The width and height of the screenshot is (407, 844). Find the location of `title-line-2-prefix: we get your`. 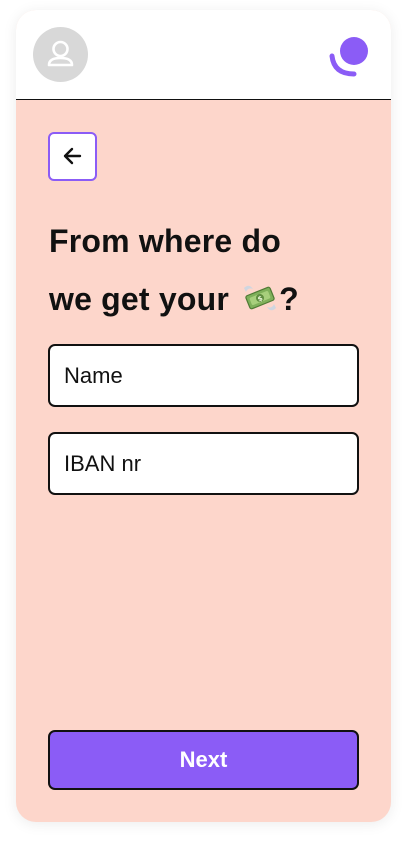

title-line-2-prefix: we get your is located at coordinates (144, 299).